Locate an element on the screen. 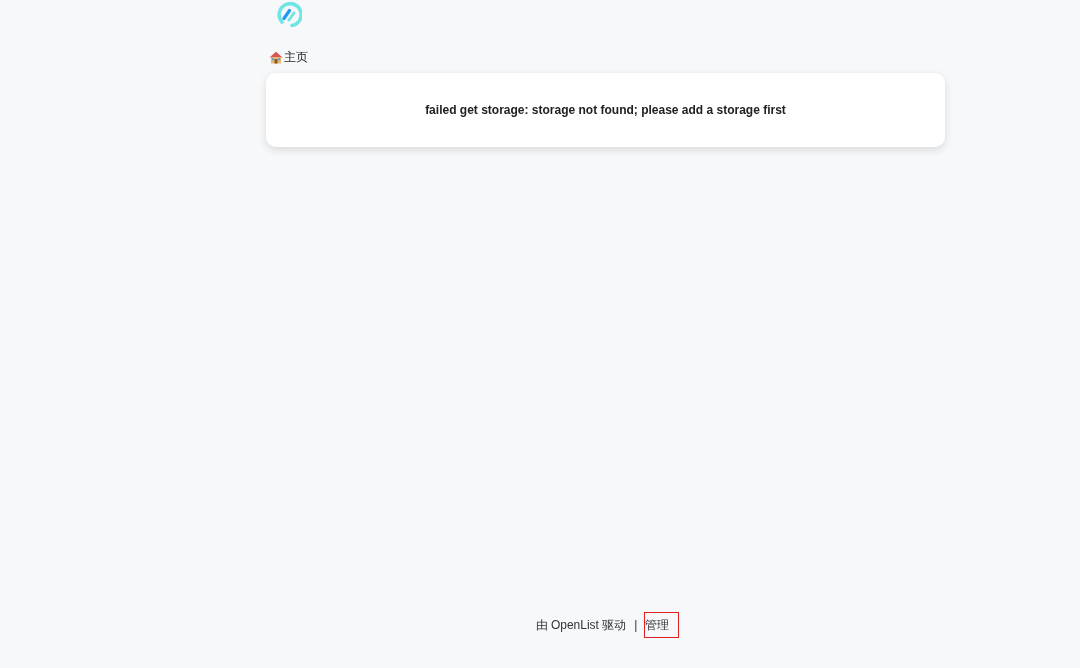 This screenshot has width=1080, height=668. house-icon is located at coordinates (276, 57).